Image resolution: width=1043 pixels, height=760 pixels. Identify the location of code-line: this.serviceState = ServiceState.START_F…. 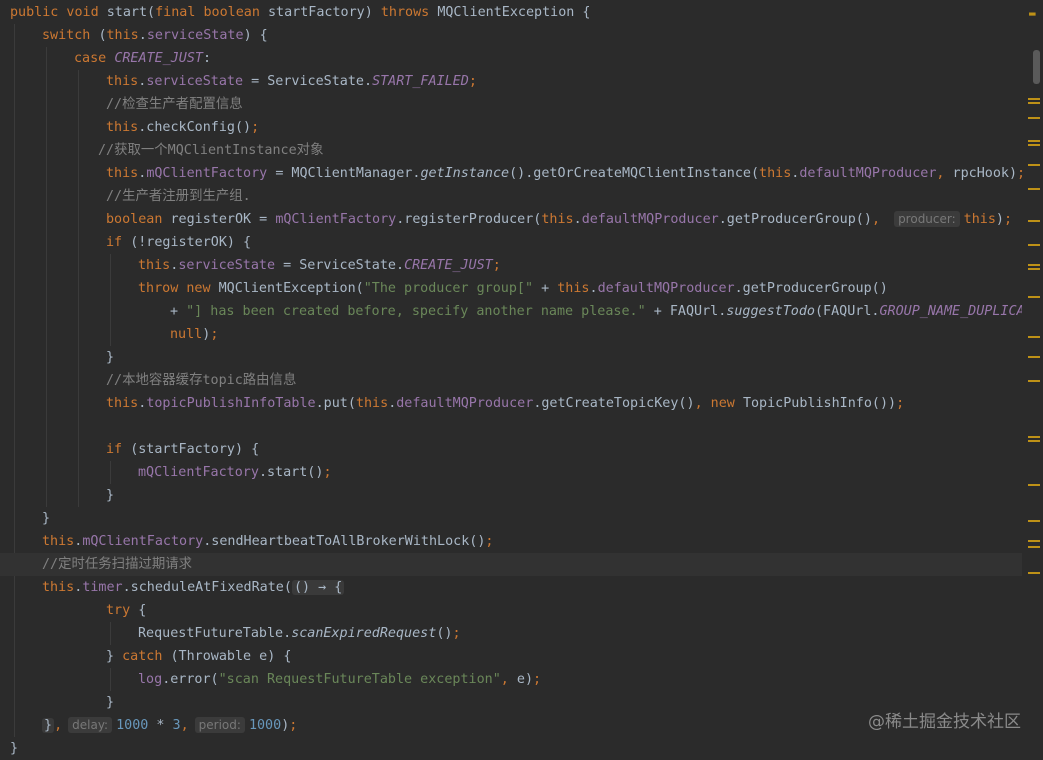
(511, 81).